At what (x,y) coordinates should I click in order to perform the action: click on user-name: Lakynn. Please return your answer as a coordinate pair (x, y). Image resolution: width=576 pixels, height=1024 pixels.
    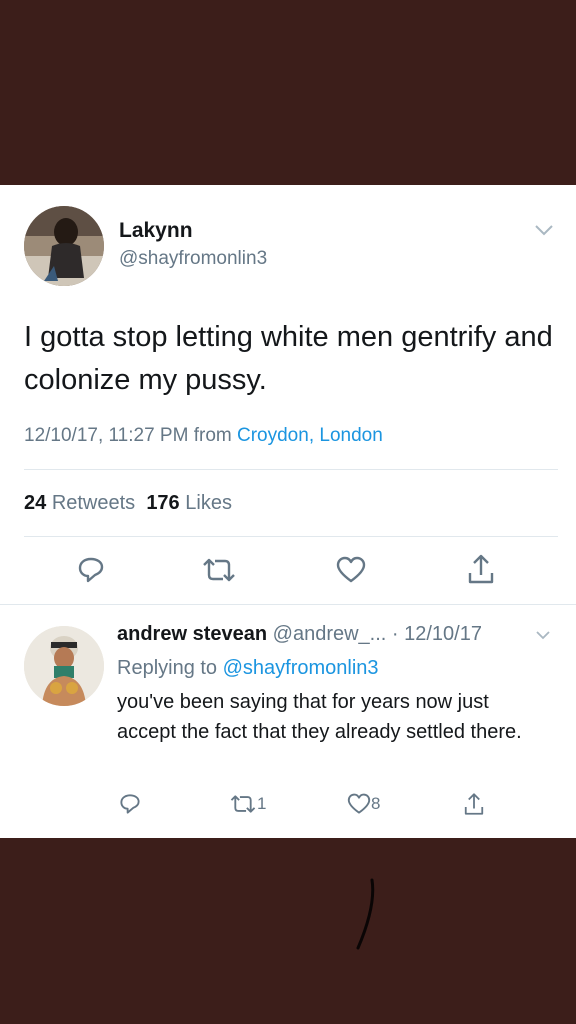
    Looking at the image, I should click on (156, 231).